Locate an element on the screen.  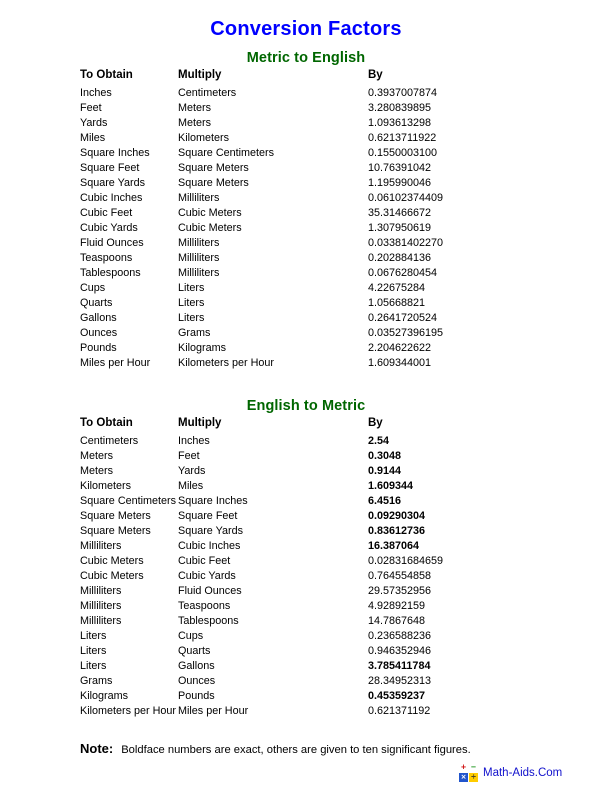
value-approx: 0.236588236 is located at coordinates (400, 636).